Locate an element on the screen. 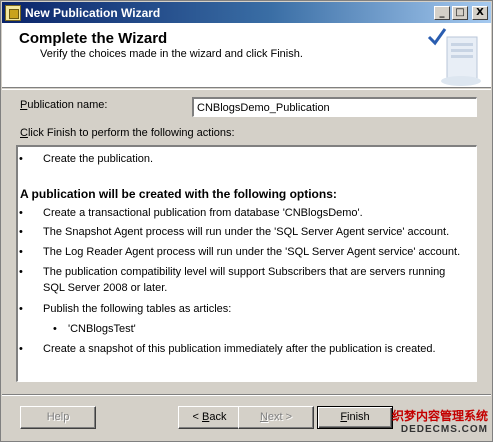 The height and width of the screenshot is (442, 493). title-bar: New Publication Wizard _ □ X is located at coordinates (246, 12).